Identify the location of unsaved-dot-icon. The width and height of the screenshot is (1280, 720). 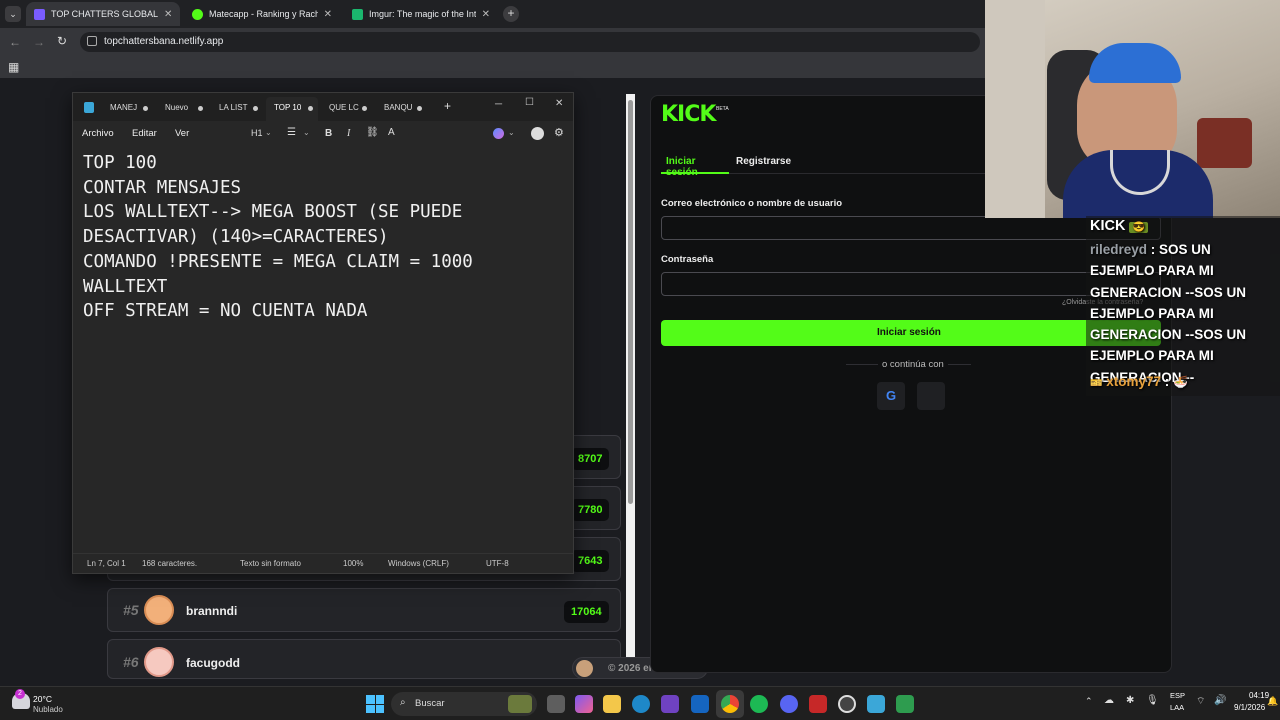
(310, 108).